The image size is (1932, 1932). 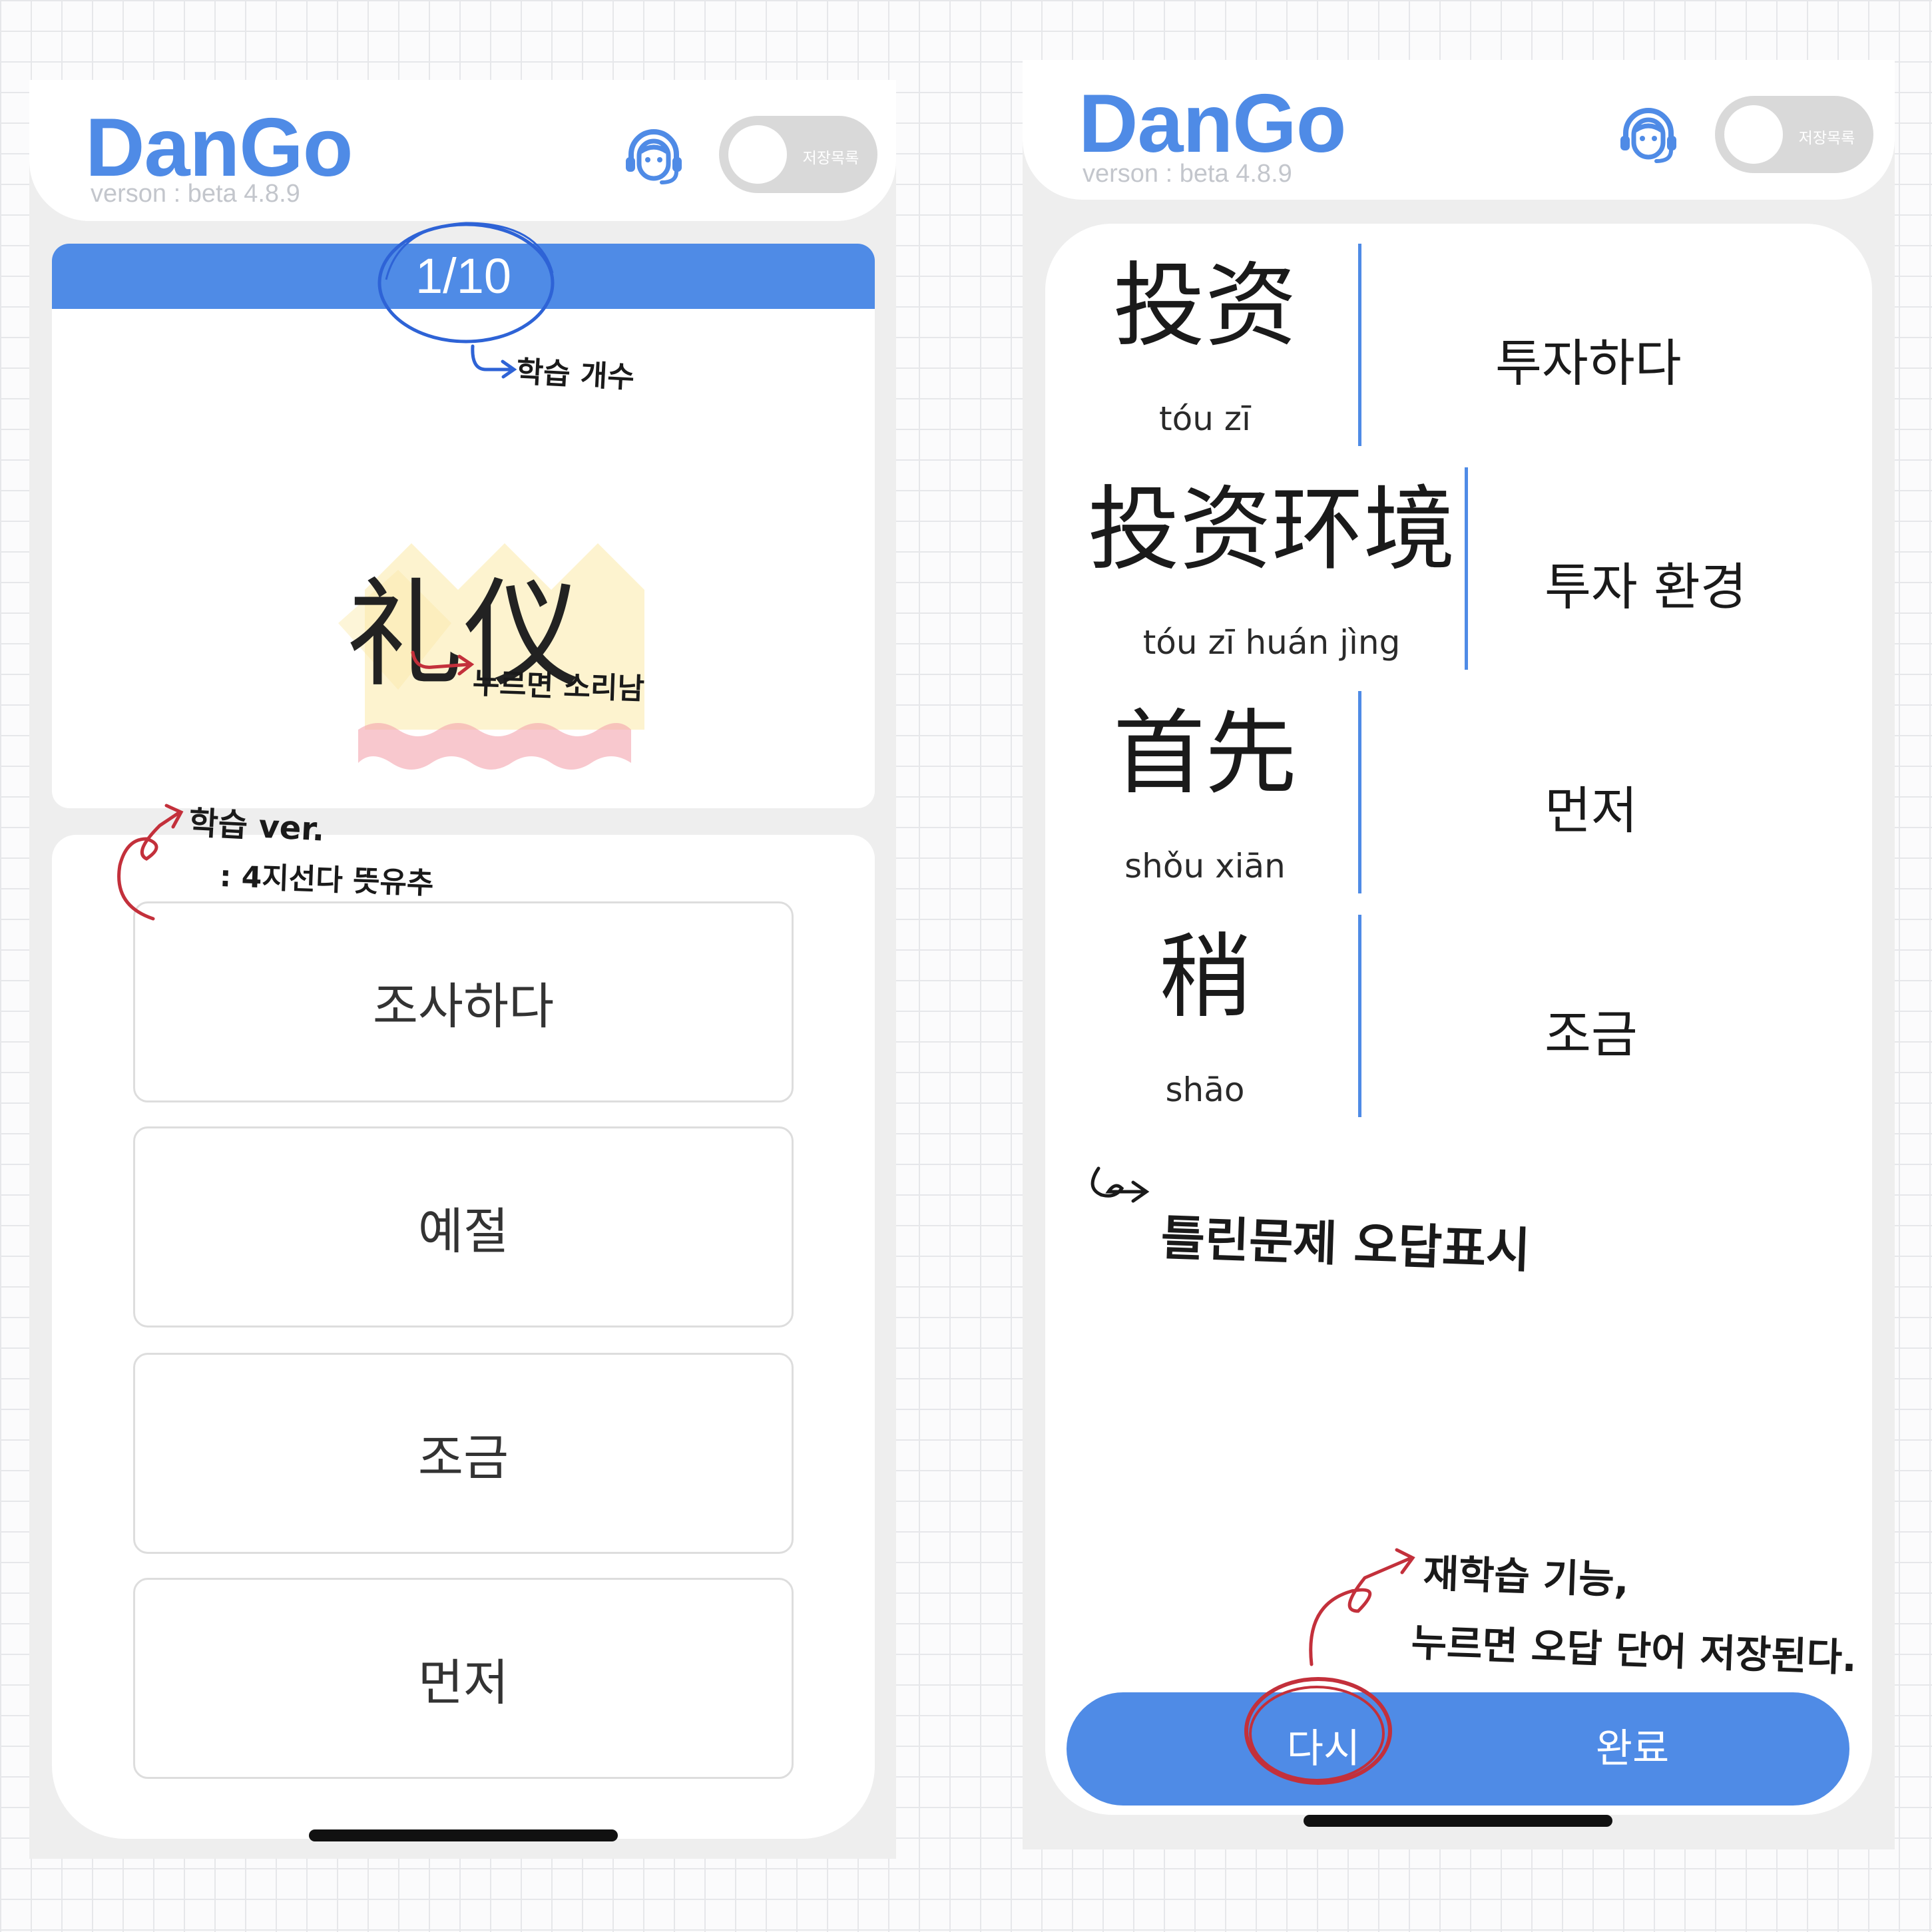 What do you see at coordinates (1318, 1731) in the screenshot?
I see `retry-circle-annotation` at bounding box center [1318, 1731].